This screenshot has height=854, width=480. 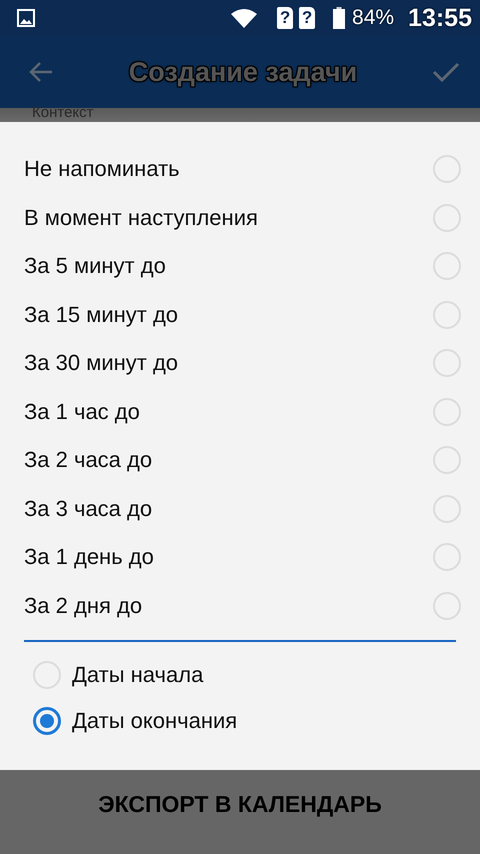 What do you see at coordinates (41, 72) in the screenshot?
I see `back-arrow-icon` at bounding box center [41, 72].